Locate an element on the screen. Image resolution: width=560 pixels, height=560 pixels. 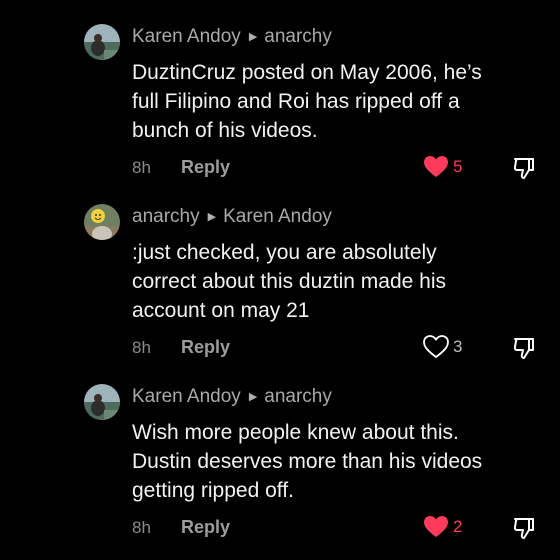
comment-text-line: account on may 21 is located at coordinates (221, 310).